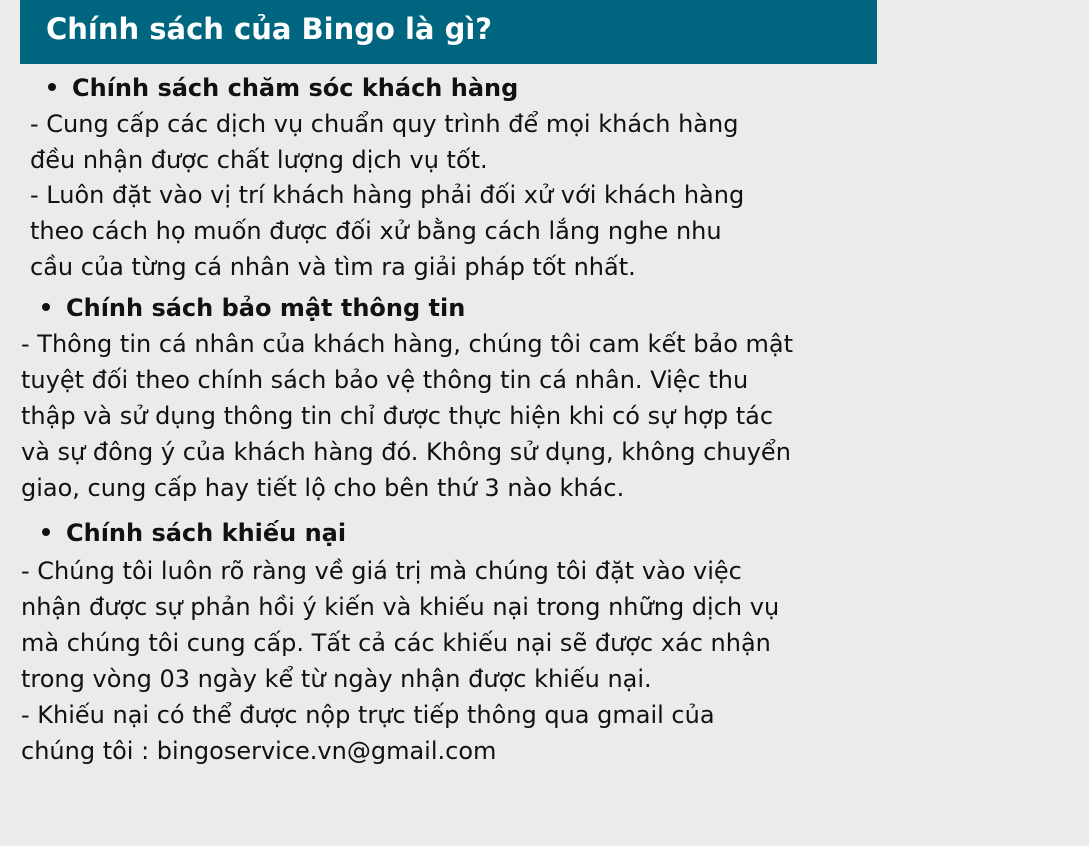 This screenshot has width=1089, height=846. I want to click on section-heading-complaints: Chính sách khiếu nại, so click(194, 533).